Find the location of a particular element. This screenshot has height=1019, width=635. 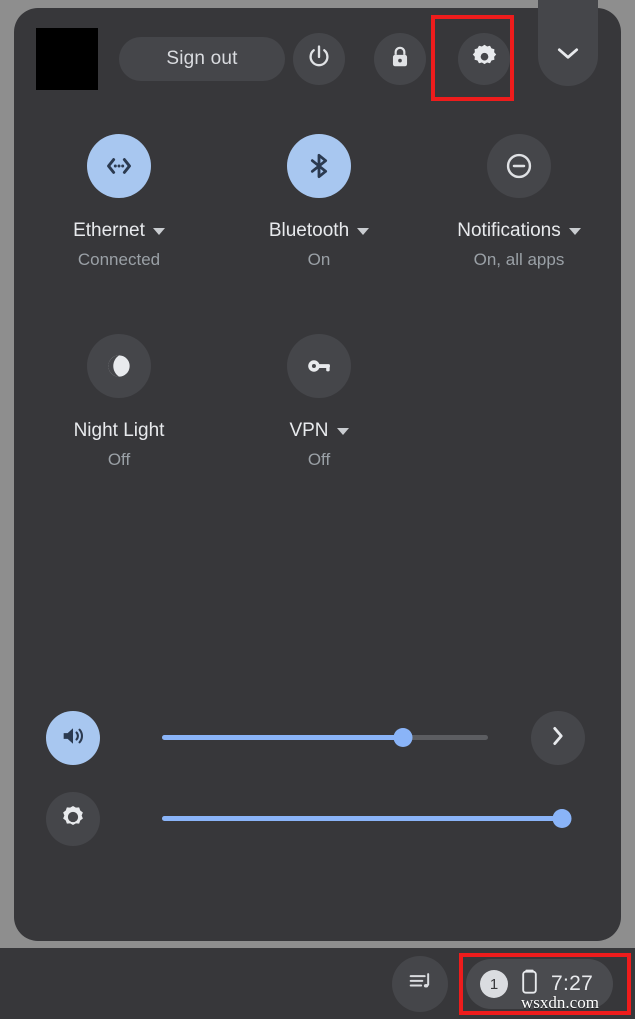

tile-label-bluetooth: Bluetooth is located at coordinates (319, 231).